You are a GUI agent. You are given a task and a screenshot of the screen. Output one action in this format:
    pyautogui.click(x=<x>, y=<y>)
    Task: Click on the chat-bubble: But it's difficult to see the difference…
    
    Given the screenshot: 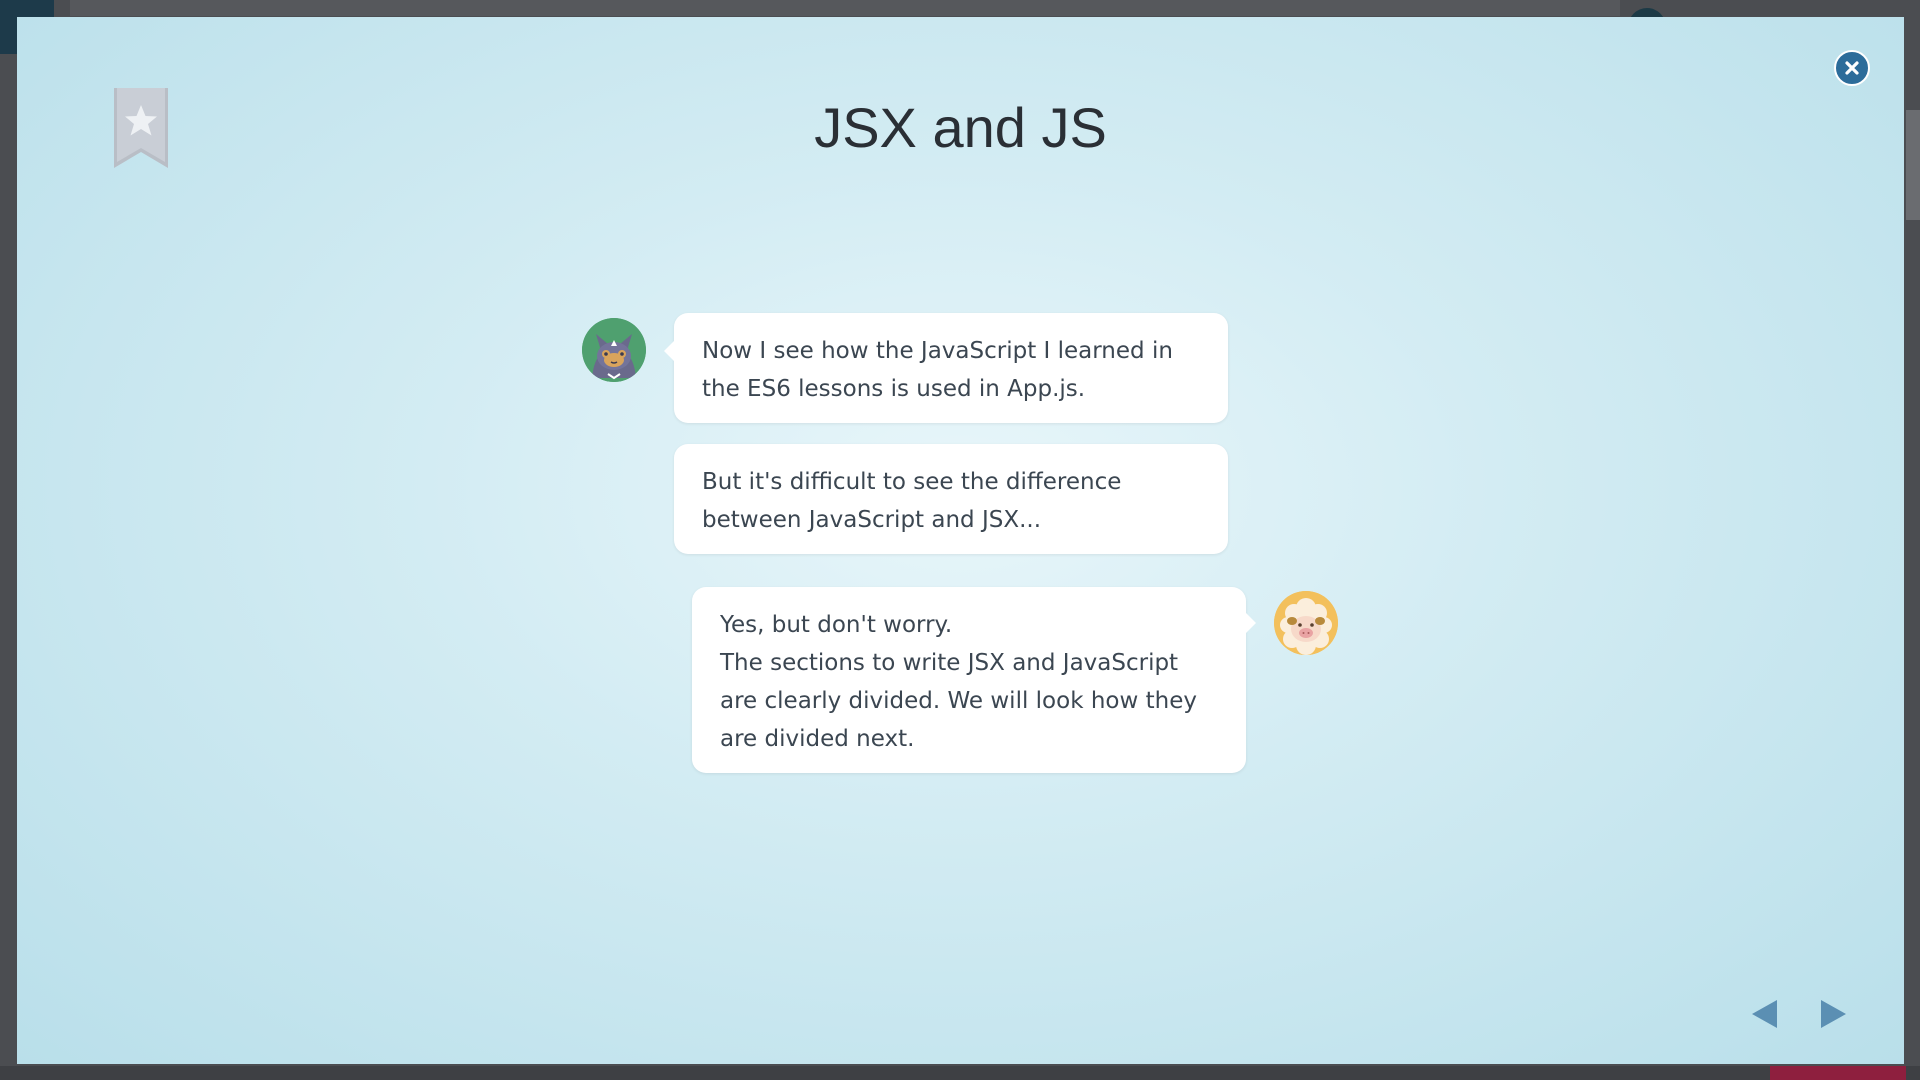 What is the action you would take?
    pyautogui.click(x=951, y=499)
    